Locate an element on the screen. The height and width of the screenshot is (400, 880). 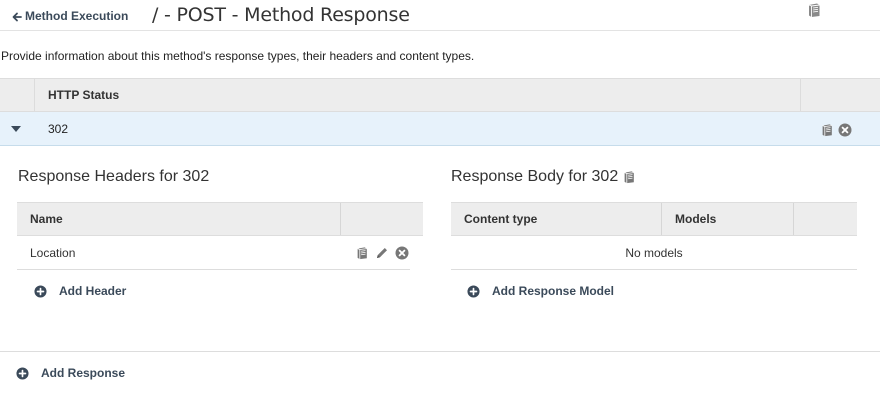
add-response-model-button: Add Response Model is located at coordinates (540, 291).